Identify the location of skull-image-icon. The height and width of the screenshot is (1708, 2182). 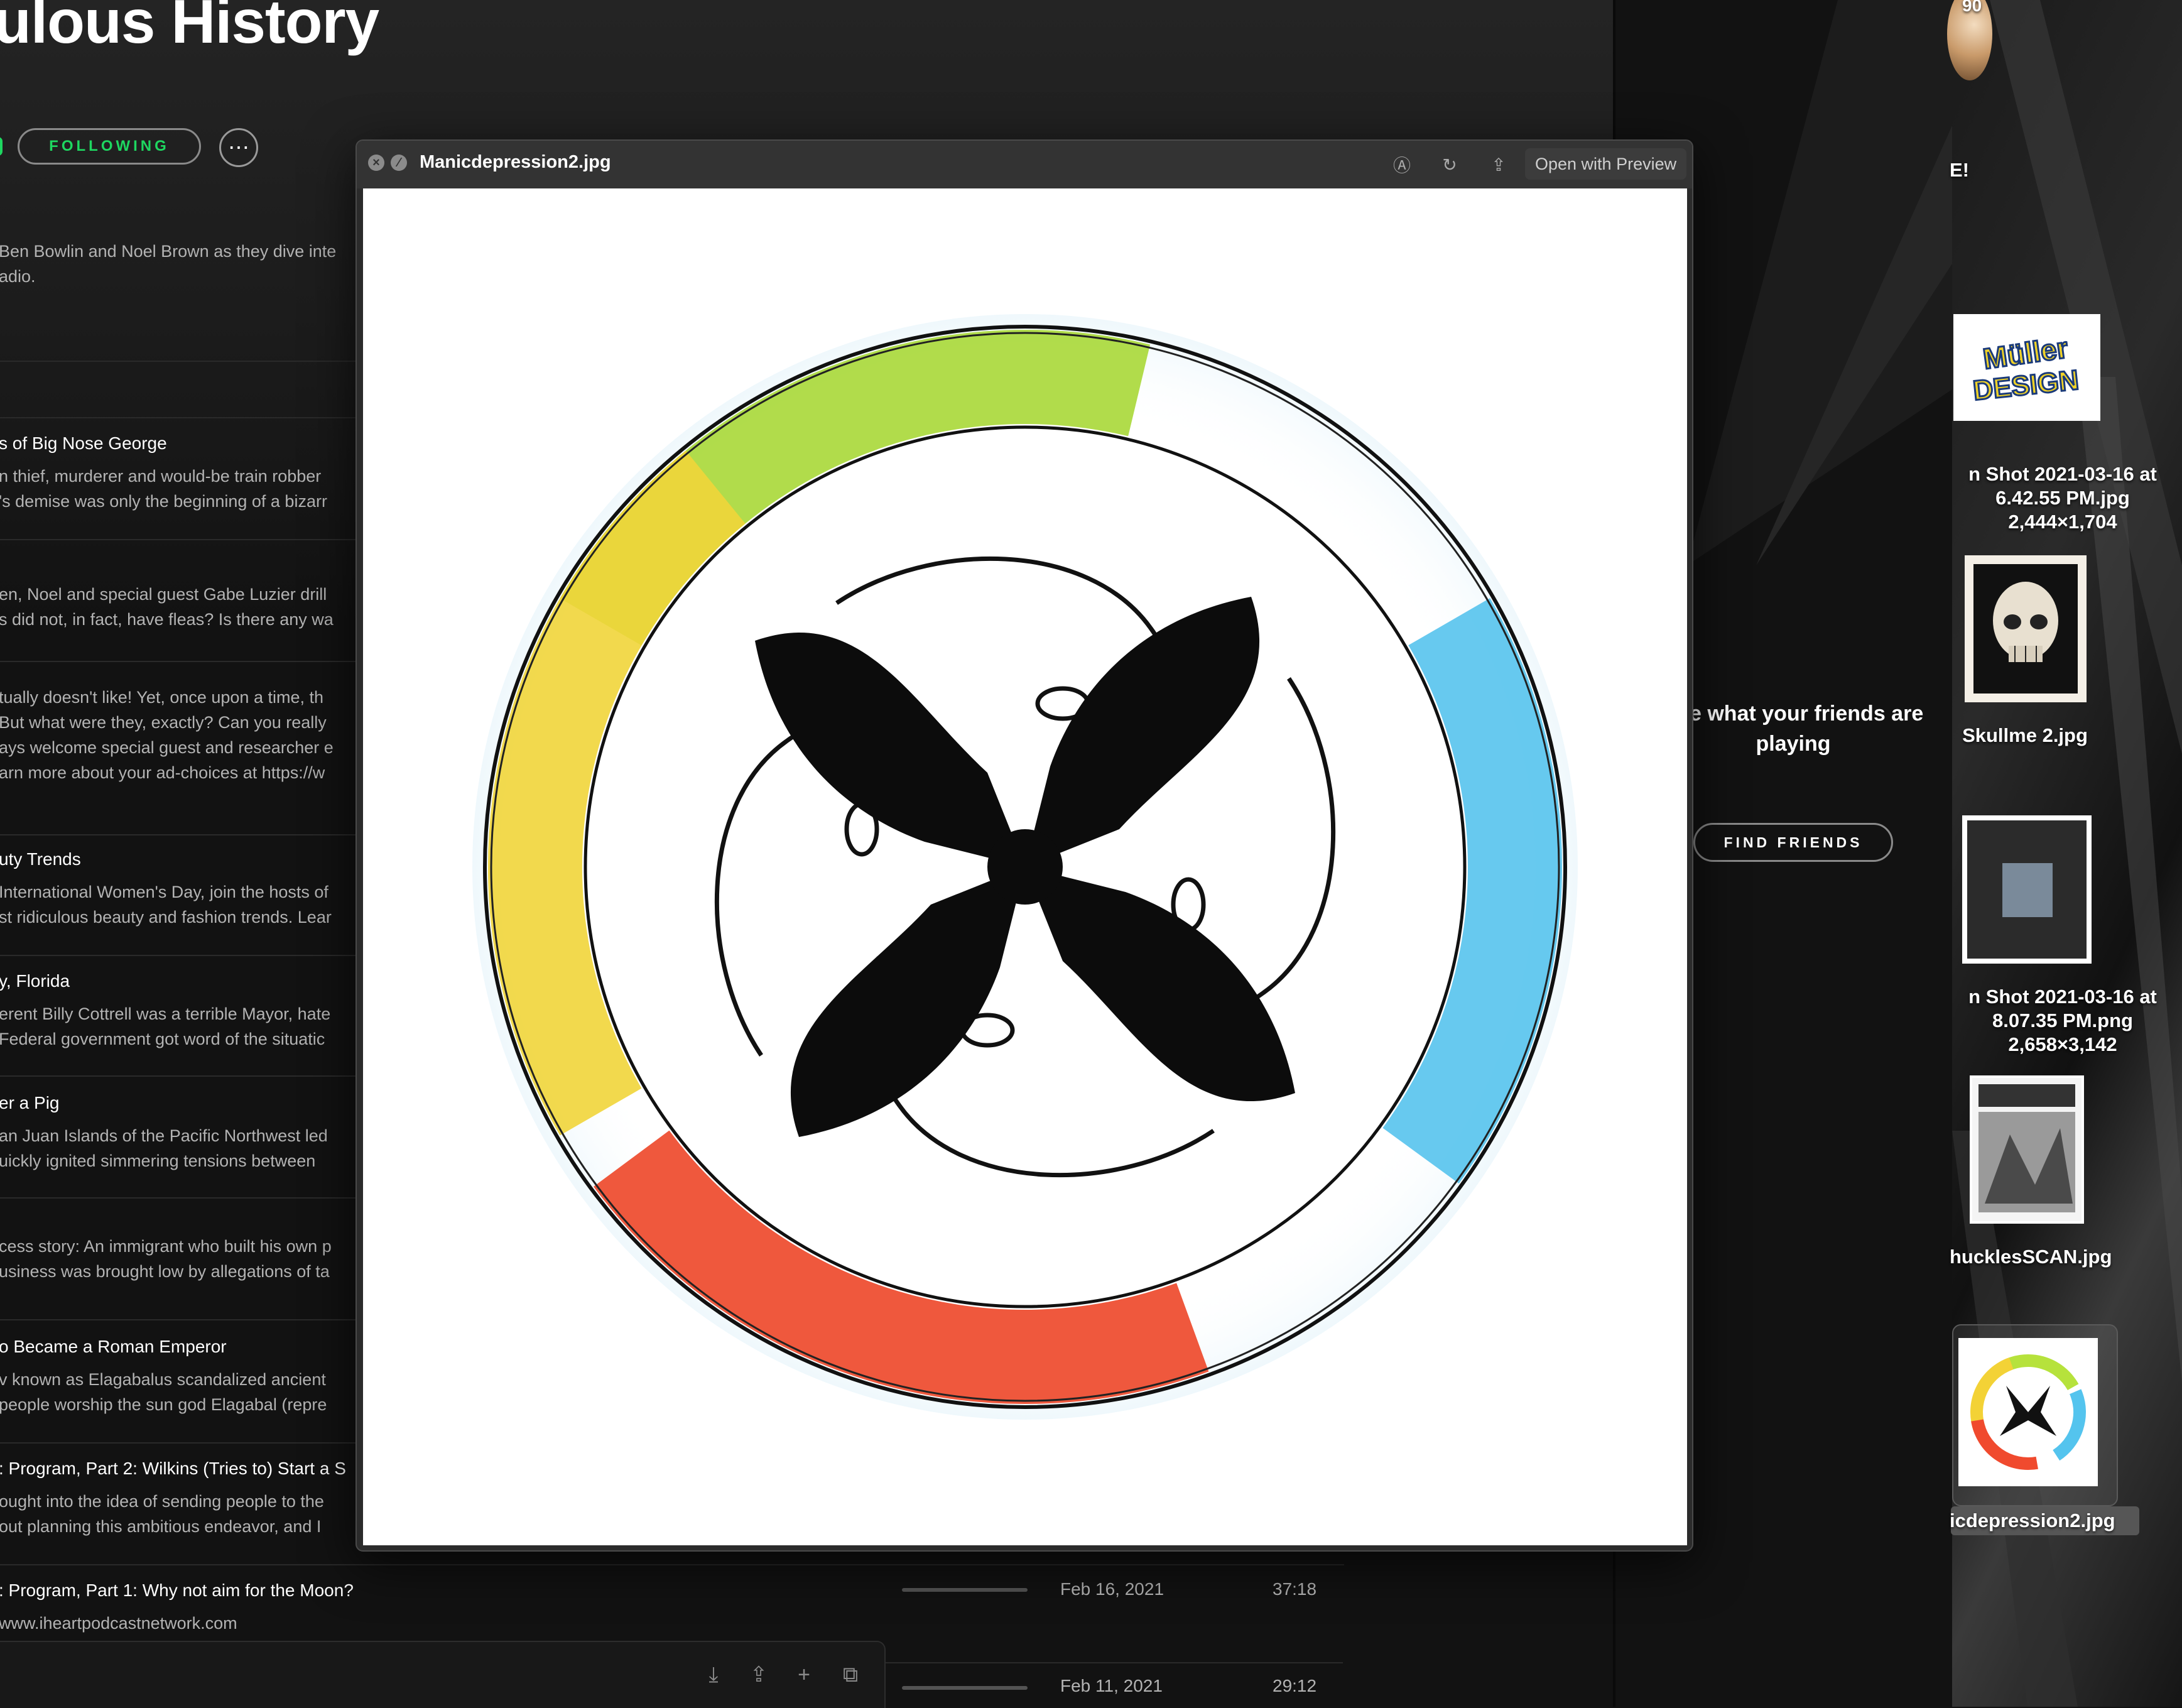
(2025, 629).